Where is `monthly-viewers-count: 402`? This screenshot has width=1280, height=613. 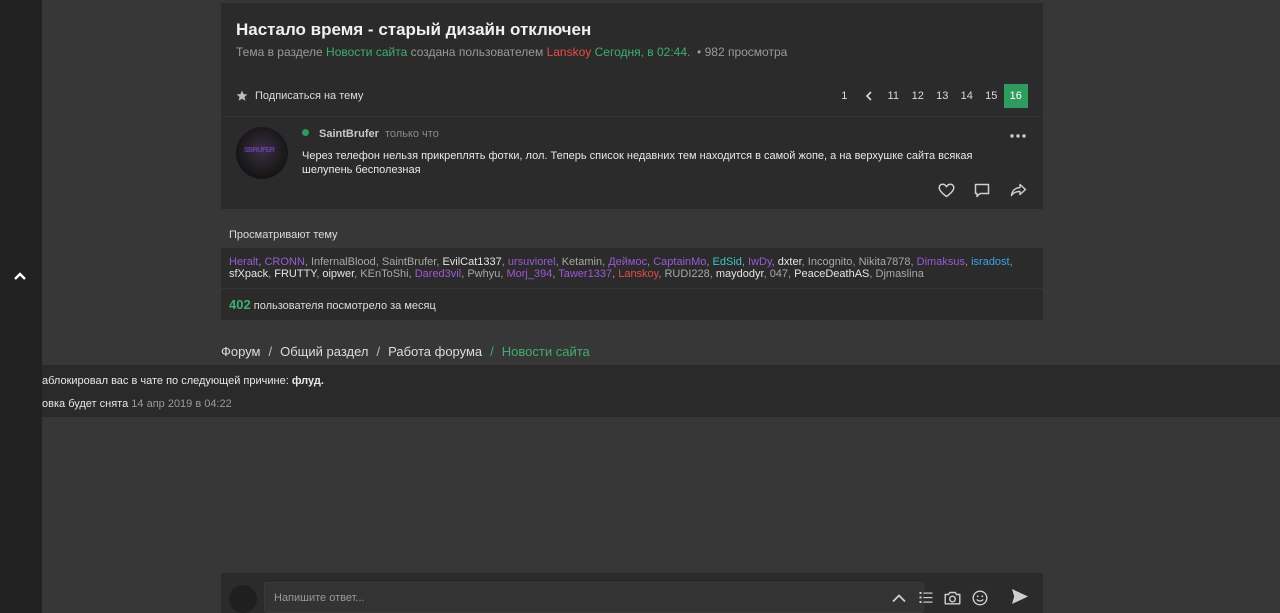
monthly-viewers-count: 402 is located at coordinates (240, 304).